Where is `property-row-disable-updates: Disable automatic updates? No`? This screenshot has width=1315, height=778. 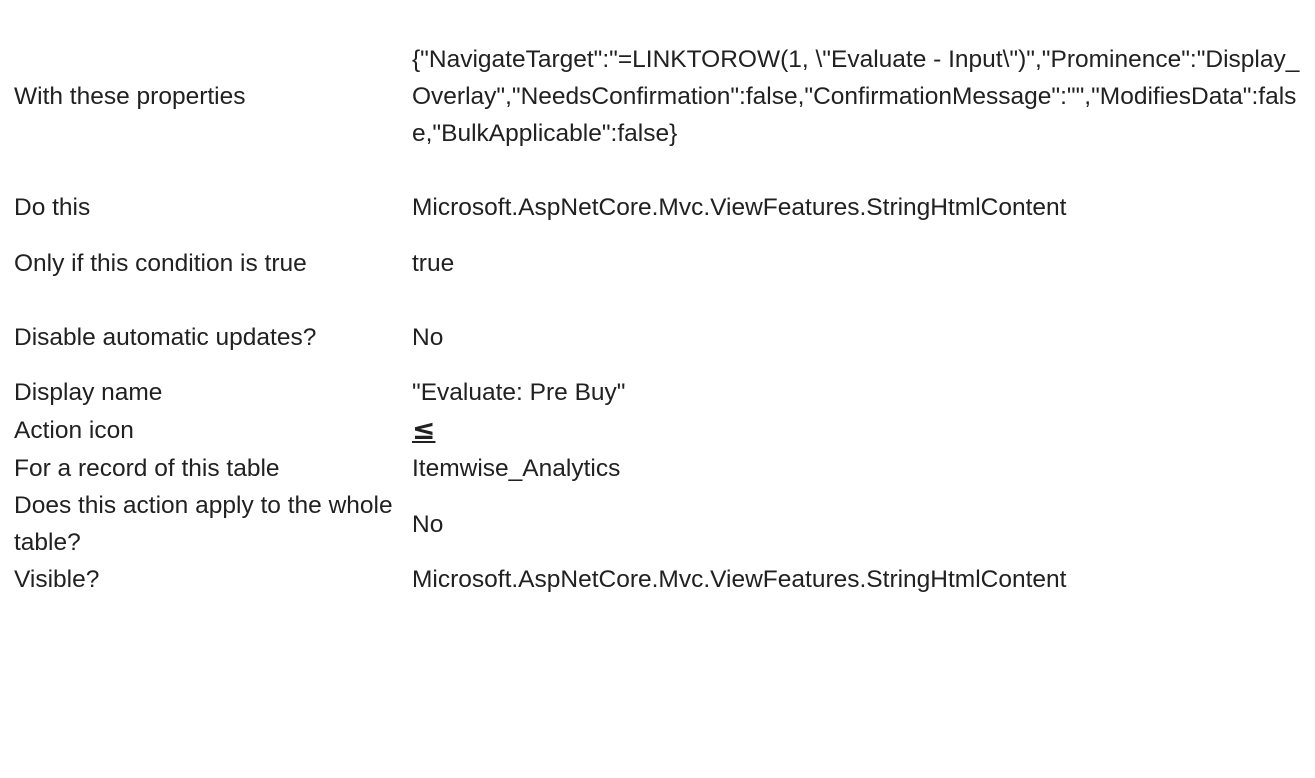 property-row-disable-updates: Disable automatic updates? No is located at coordinates (662, 337).